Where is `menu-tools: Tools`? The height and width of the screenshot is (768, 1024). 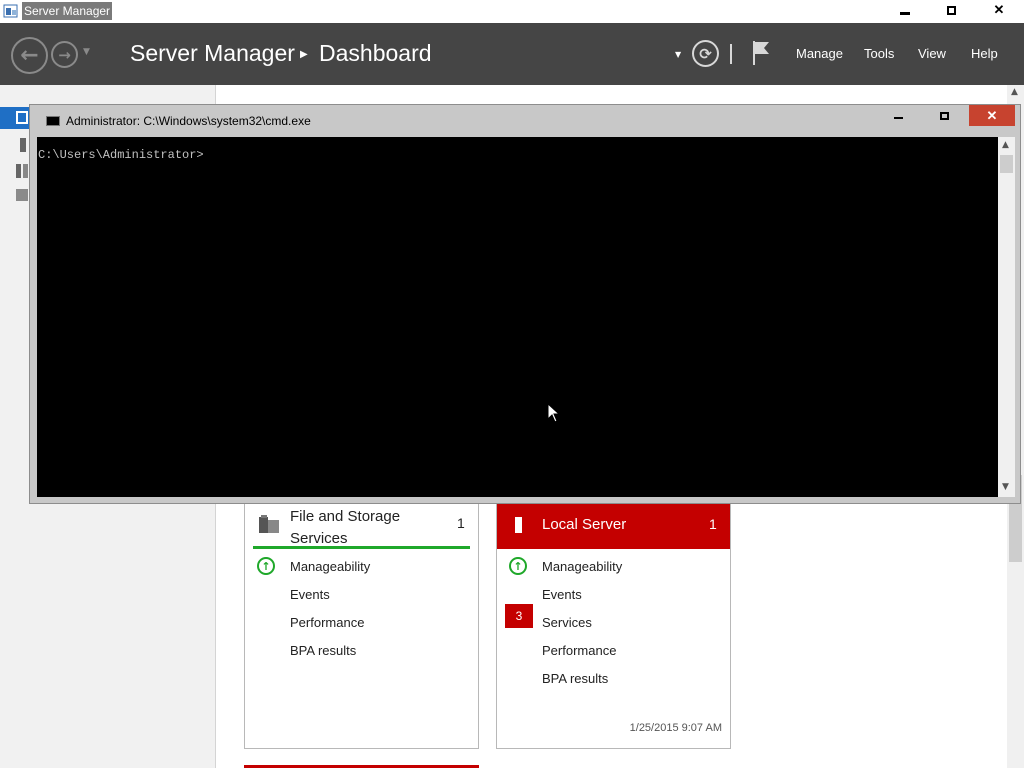
menu-tools: Tools is located at coordinates (879, 53).